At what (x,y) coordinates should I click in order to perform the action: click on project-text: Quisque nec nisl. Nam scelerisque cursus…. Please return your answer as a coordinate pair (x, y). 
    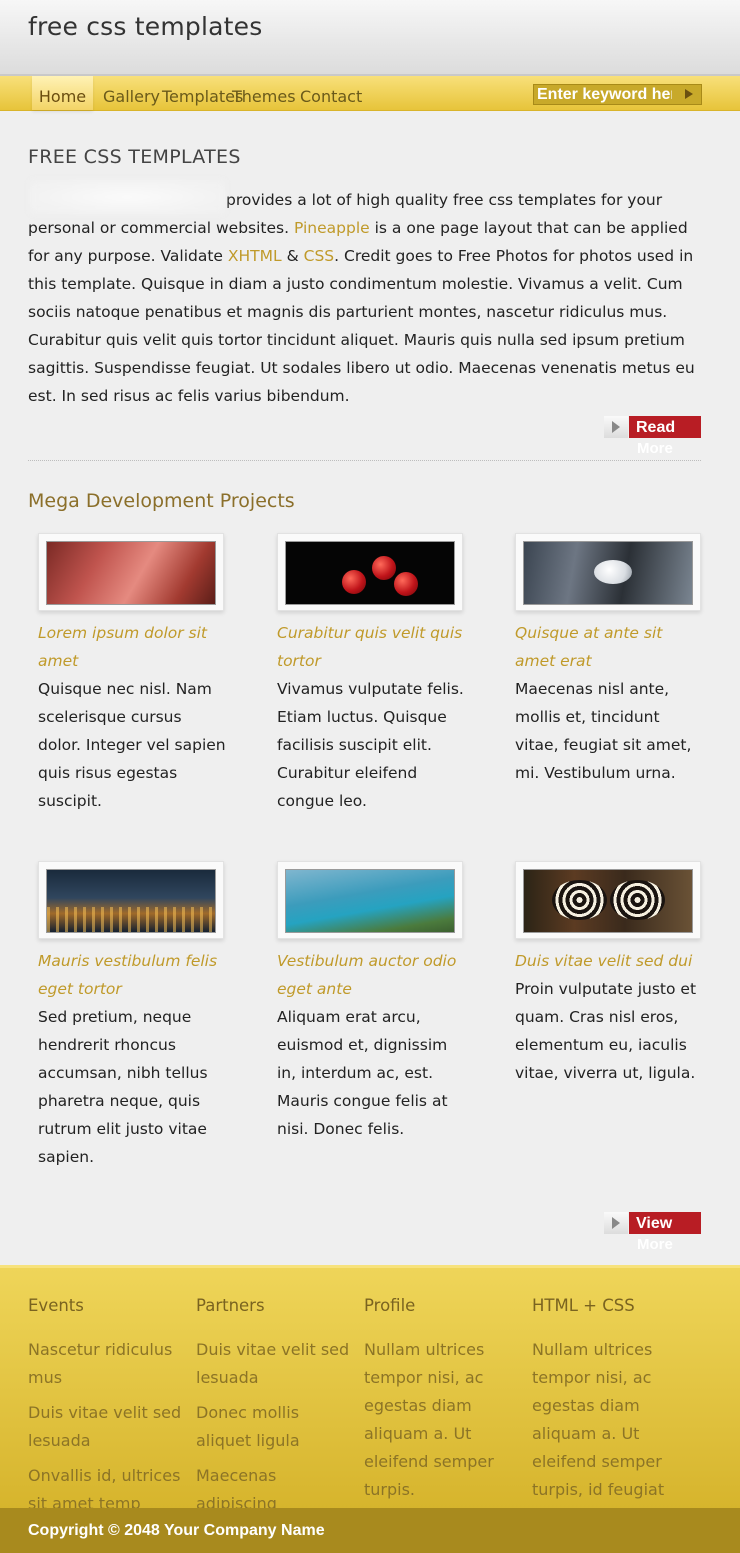
    Looking at the image, I should click on (132, 745).